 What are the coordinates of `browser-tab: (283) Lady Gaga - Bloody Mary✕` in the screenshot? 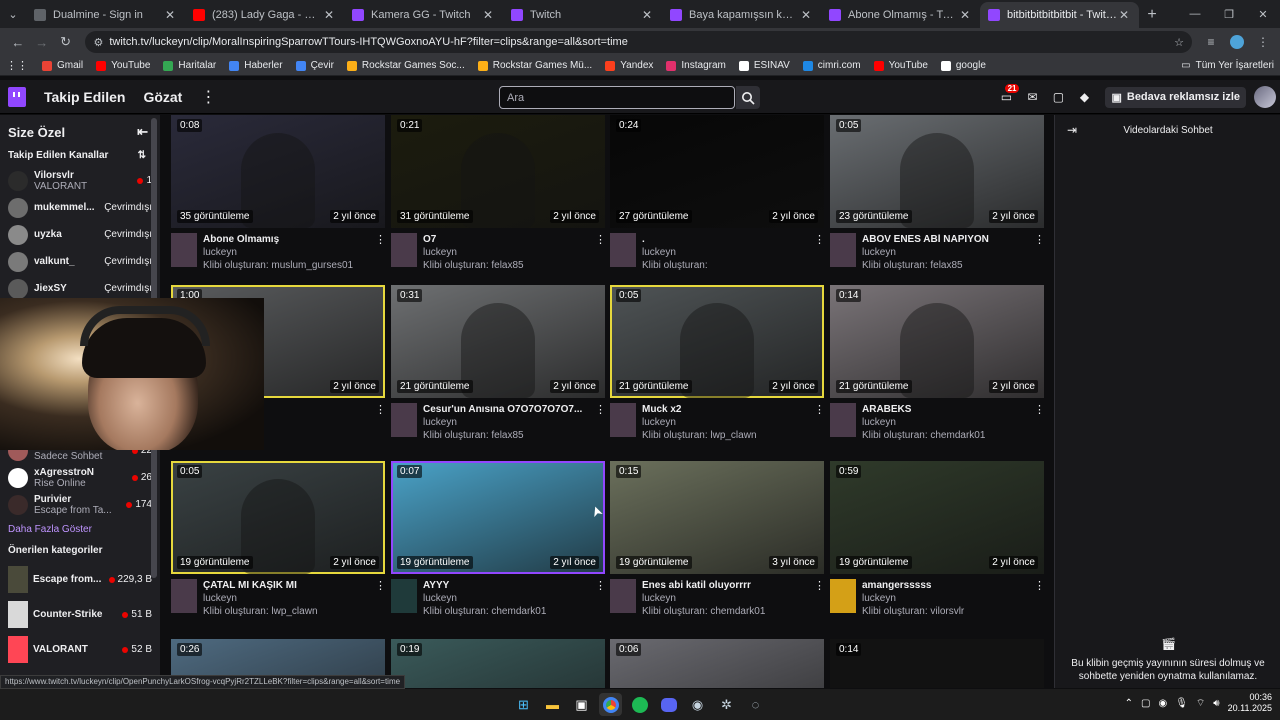 It's located at (264, 15).